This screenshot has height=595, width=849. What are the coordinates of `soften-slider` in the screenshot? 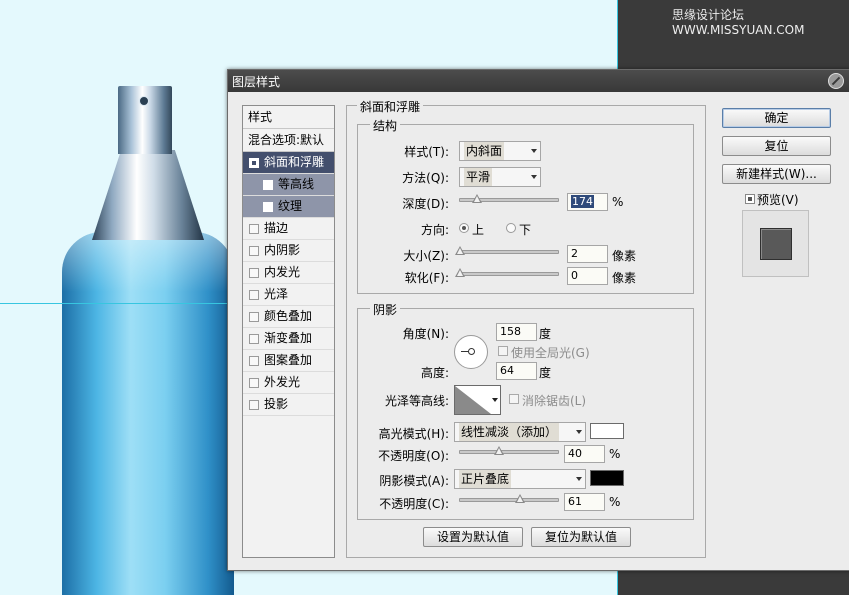 It's located at (507, 272).